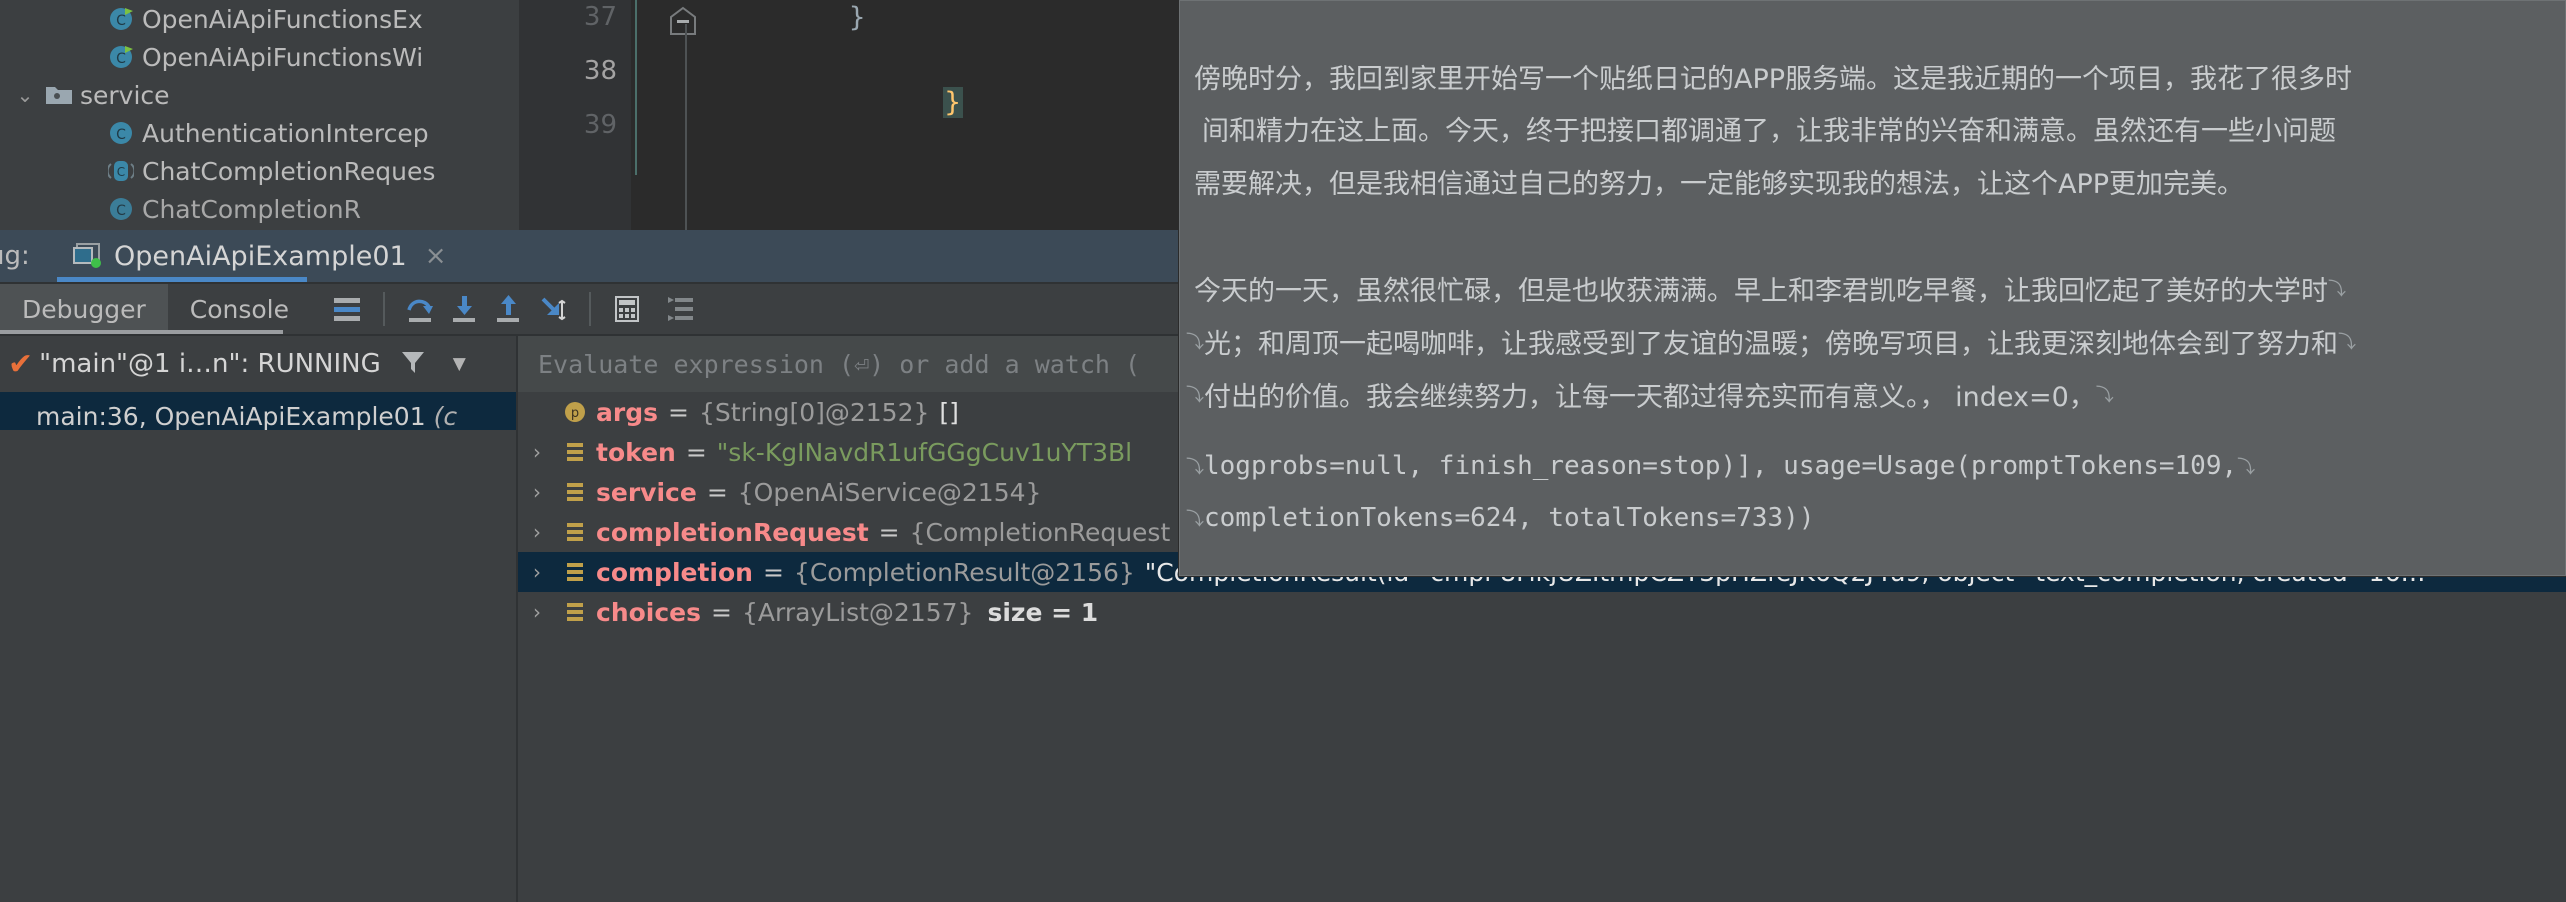 The image size is (2566, 902). What do you see at coordinates (347, 309) in the screenshot?
I see `layout-settings-icon` at bounding box center [347, 309].